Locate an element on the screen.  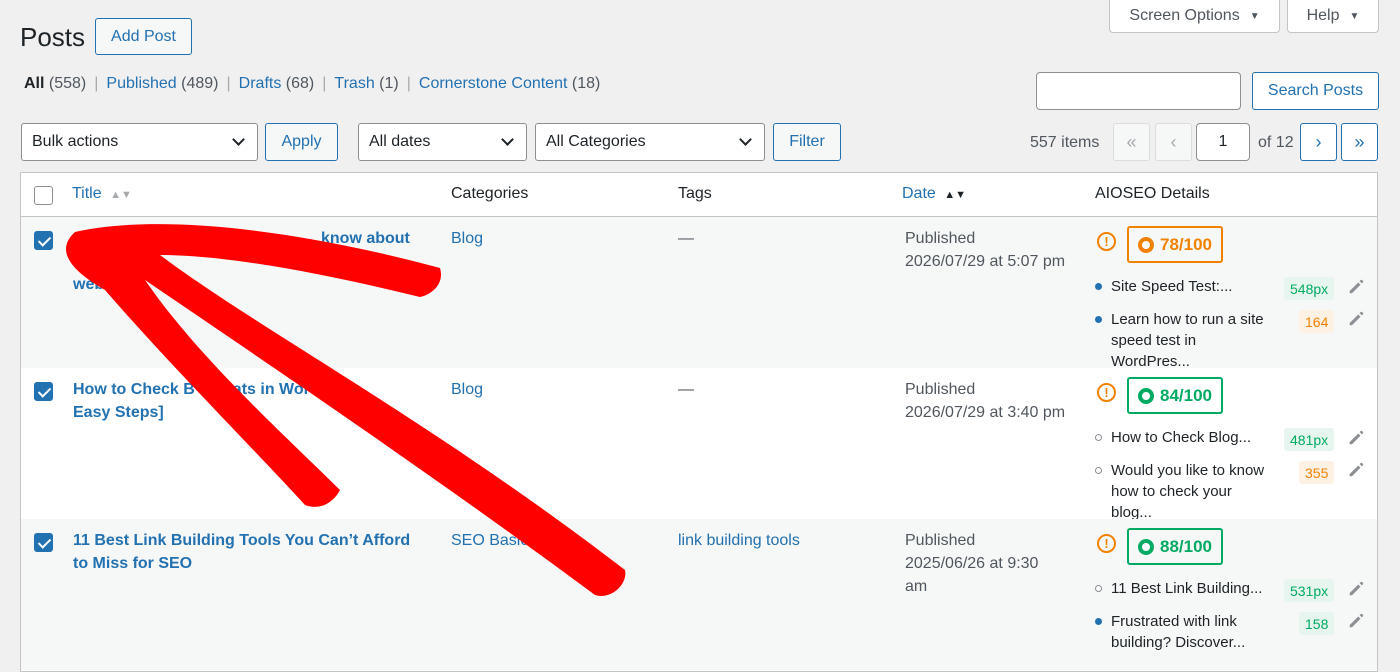
screen-options-tab: Screen Options ▼ is located at coordinates (1194, 16).